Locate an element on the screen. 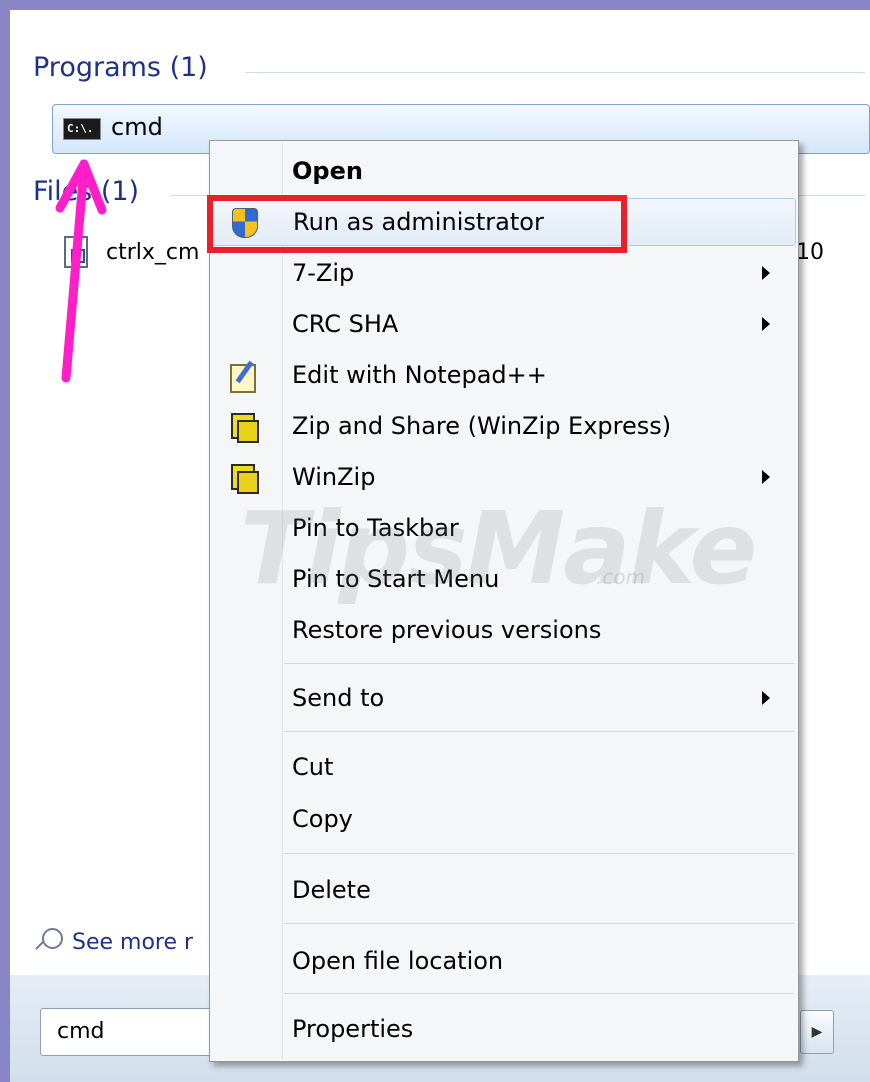  menu-item-label: Properties is located at coordinates (353, 1029).